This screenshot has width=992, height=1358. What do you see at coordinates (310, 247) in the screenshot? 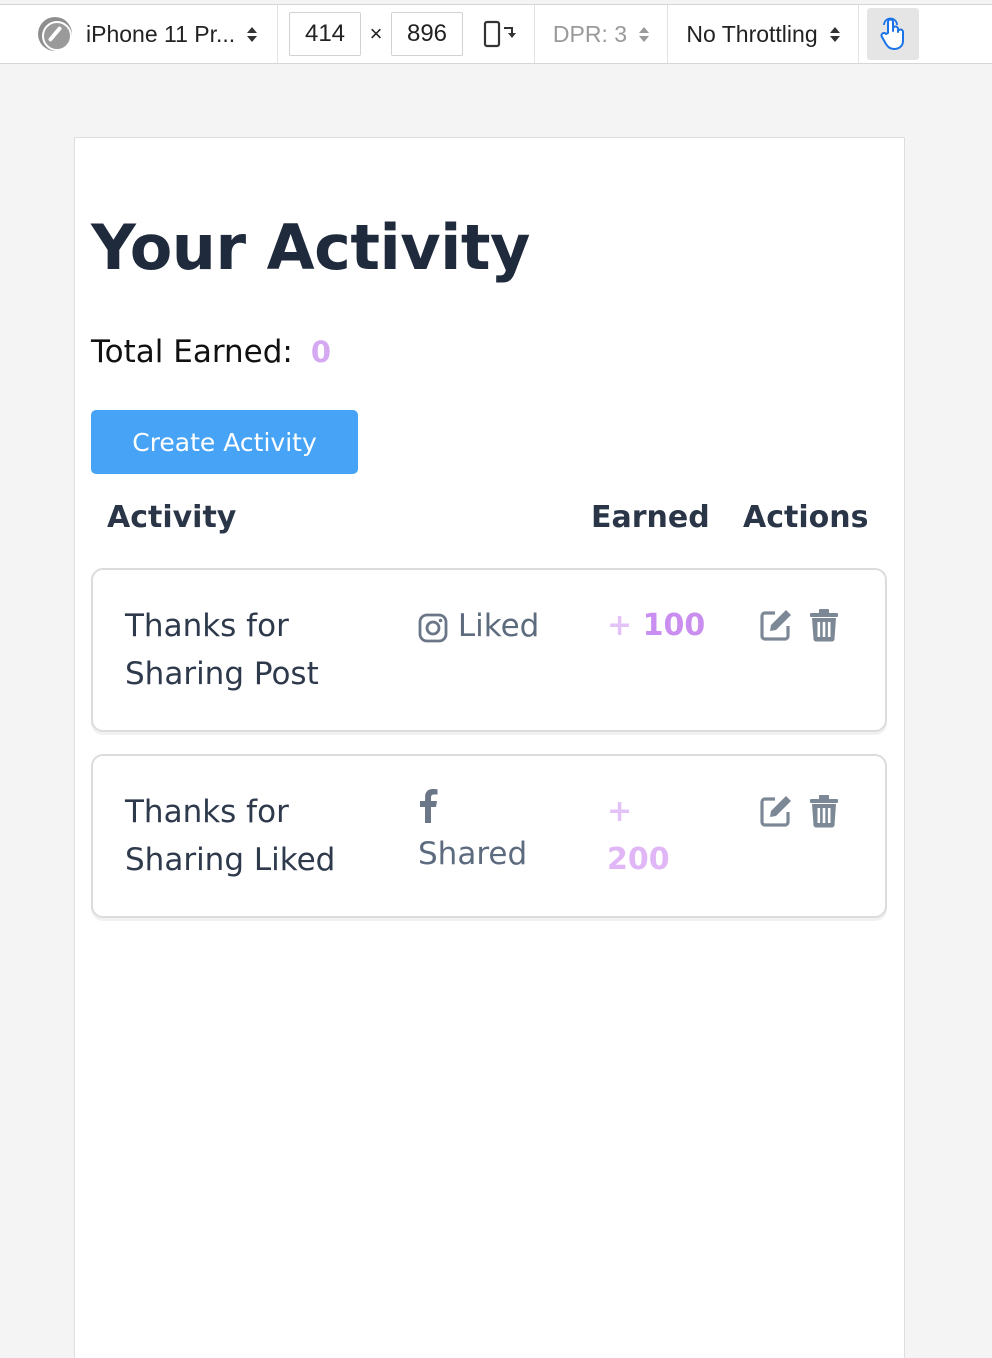
I see `page-title: Your Activity` at bounding box center [310, 247].